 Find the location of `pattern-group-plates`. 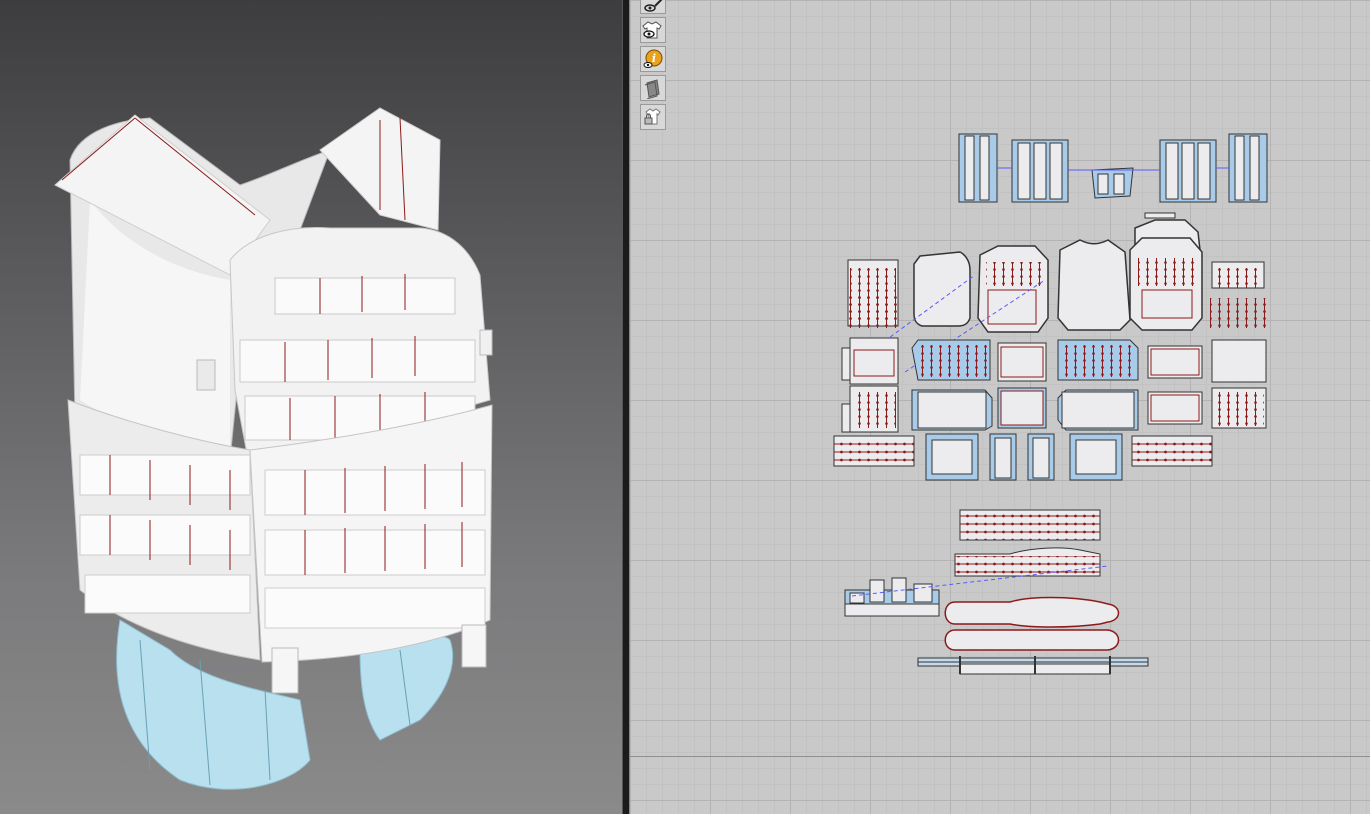

pattern-group-plates is located at coordinates (1055, 296).